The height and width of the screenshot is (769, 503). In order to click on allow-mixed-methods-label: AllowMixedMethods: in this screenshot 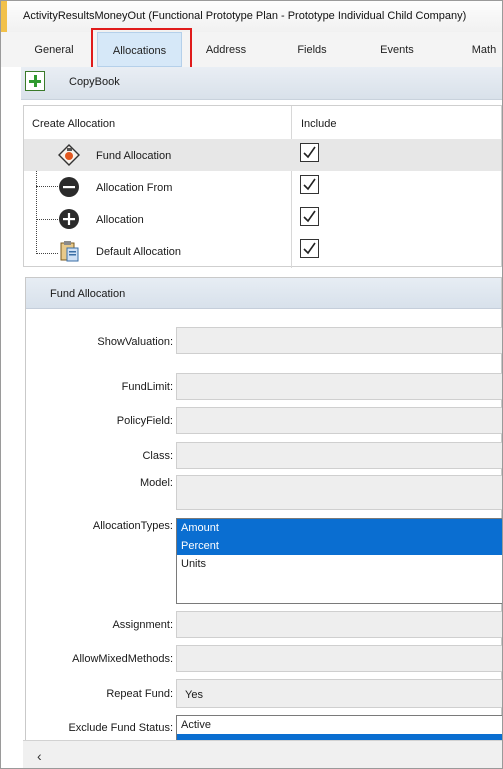, I will do `click(122, 659)`.